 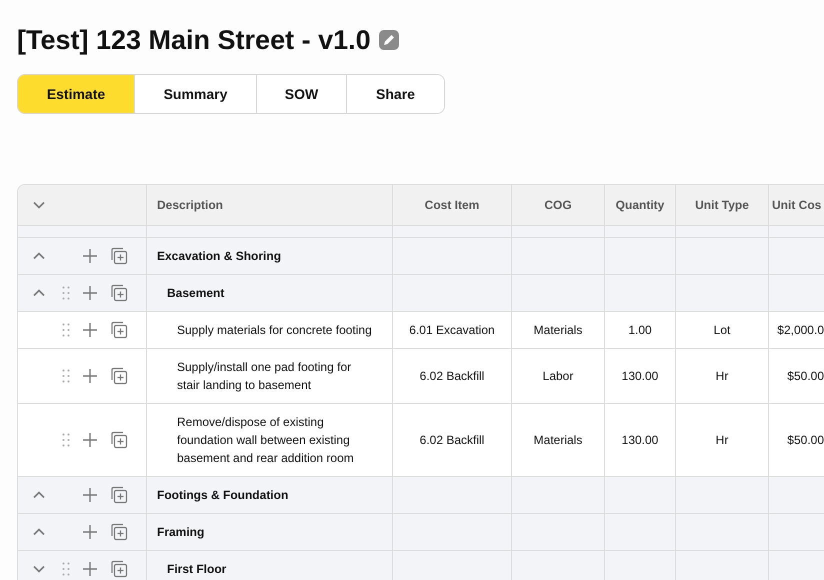 What do you see at coordinates (264, 376) in the screenshot?
I see `line-item-description: Supply/install one pad footing for stair landing to basement` at bounding box center [264, 376].